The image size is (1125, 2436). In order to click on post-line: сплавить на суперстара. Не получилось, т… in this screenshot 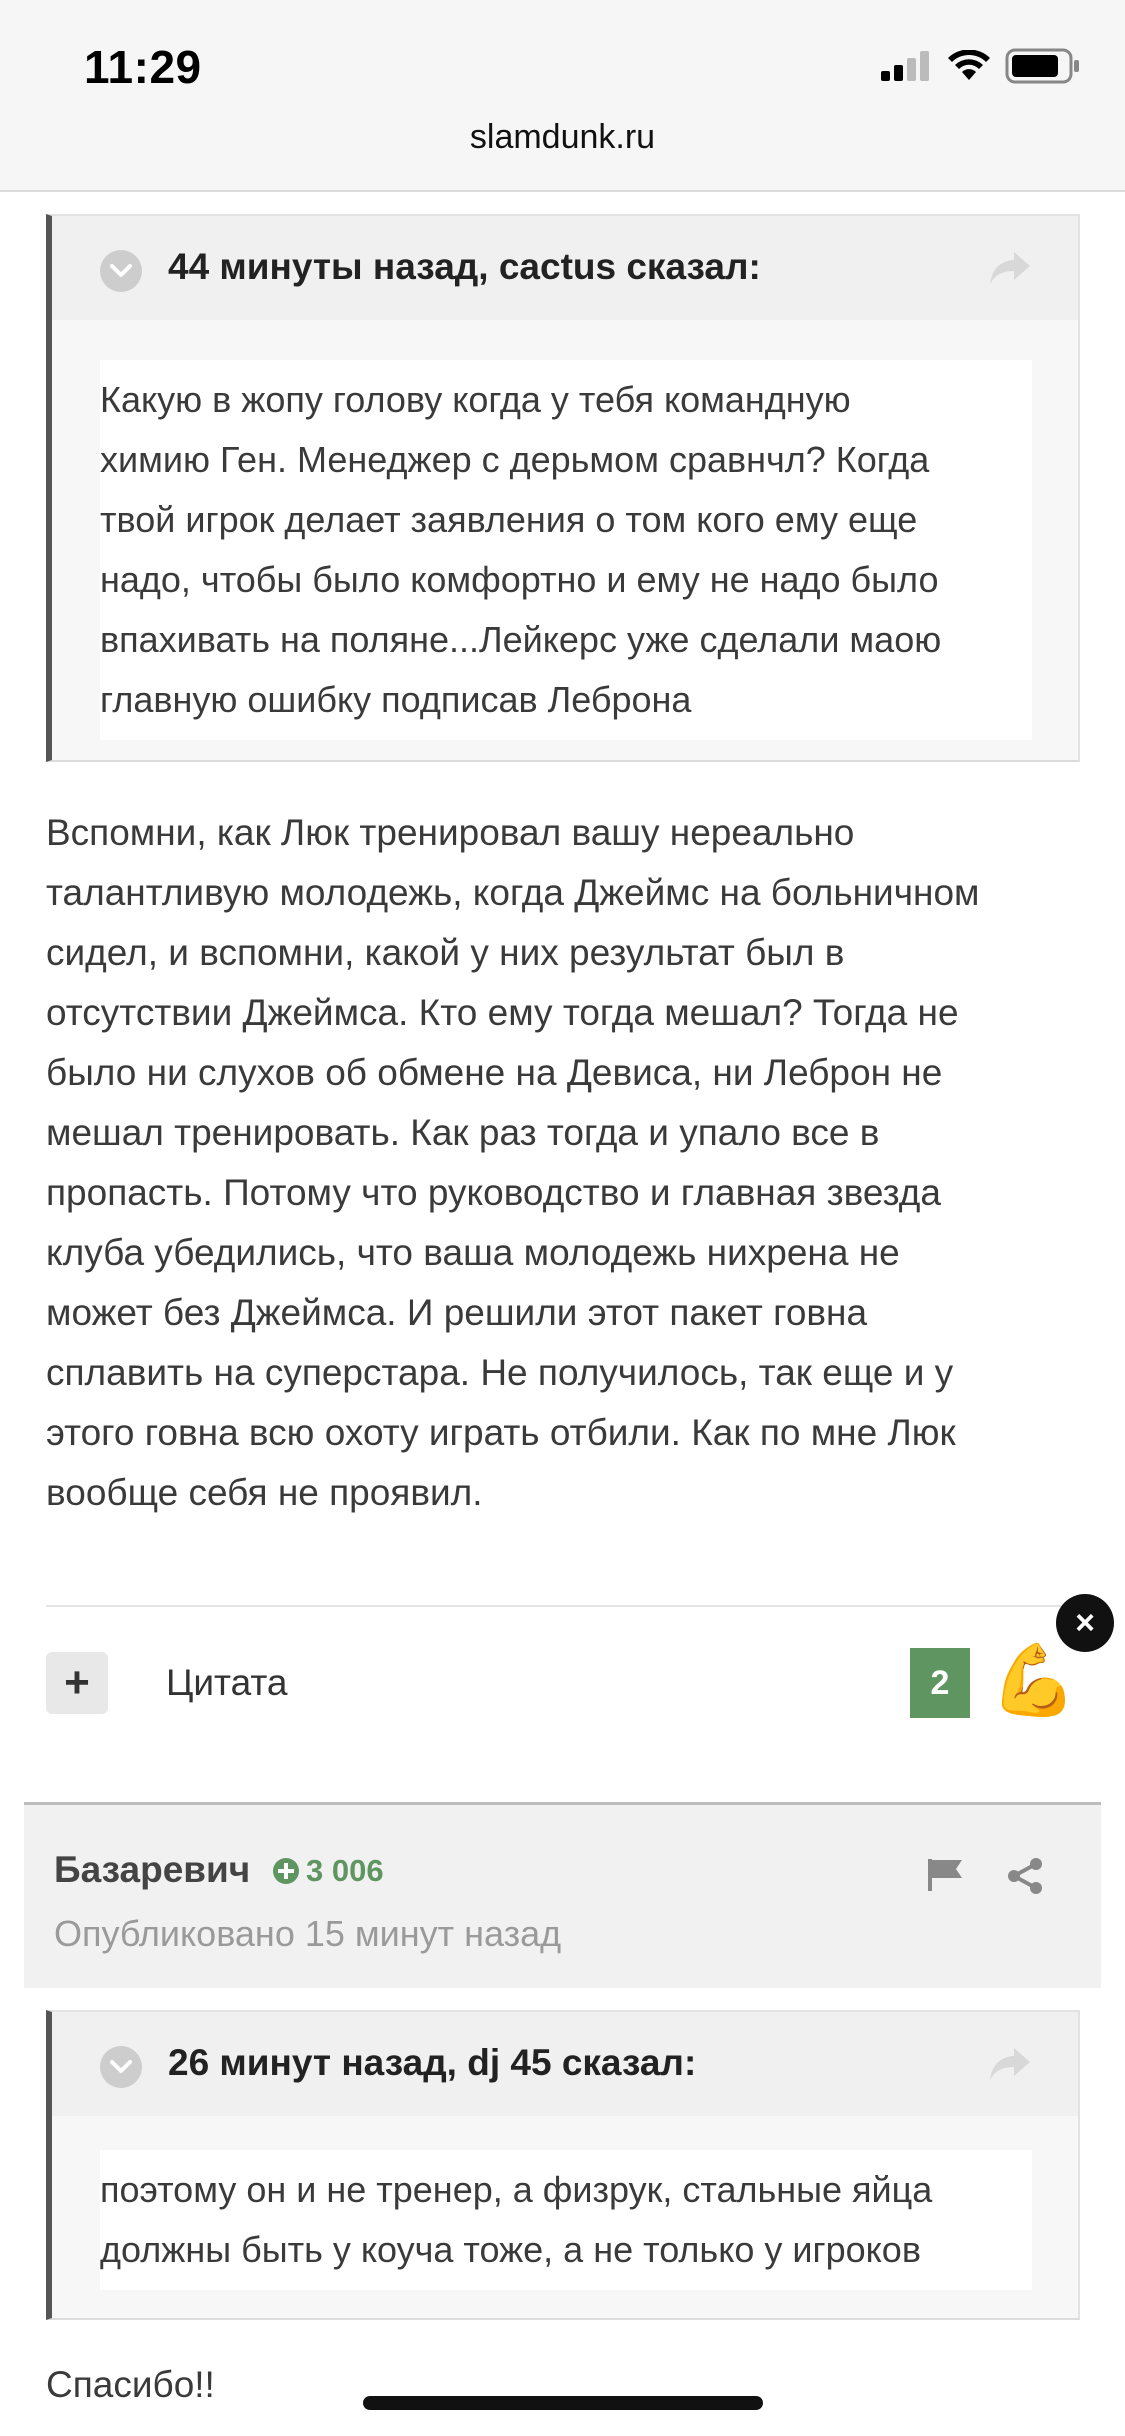, I will do `click(500, 1372)`.